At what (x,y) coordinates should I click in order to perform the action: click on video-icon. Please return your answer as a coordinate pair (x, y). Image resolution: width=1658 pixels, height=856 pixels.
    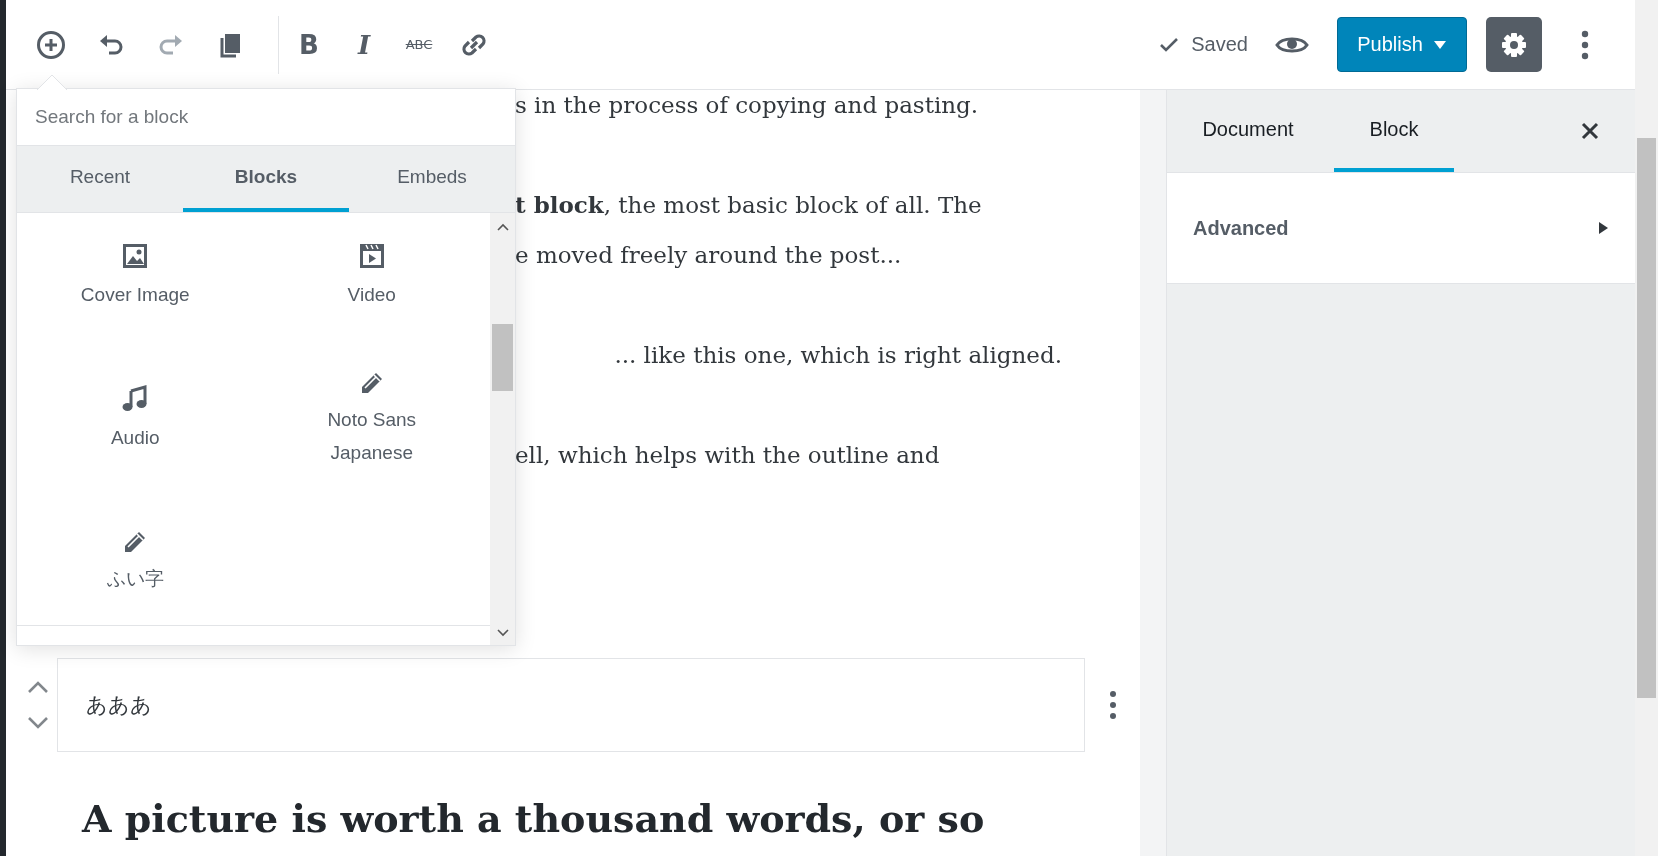
    Looking at the image, I should click on (371, 256).